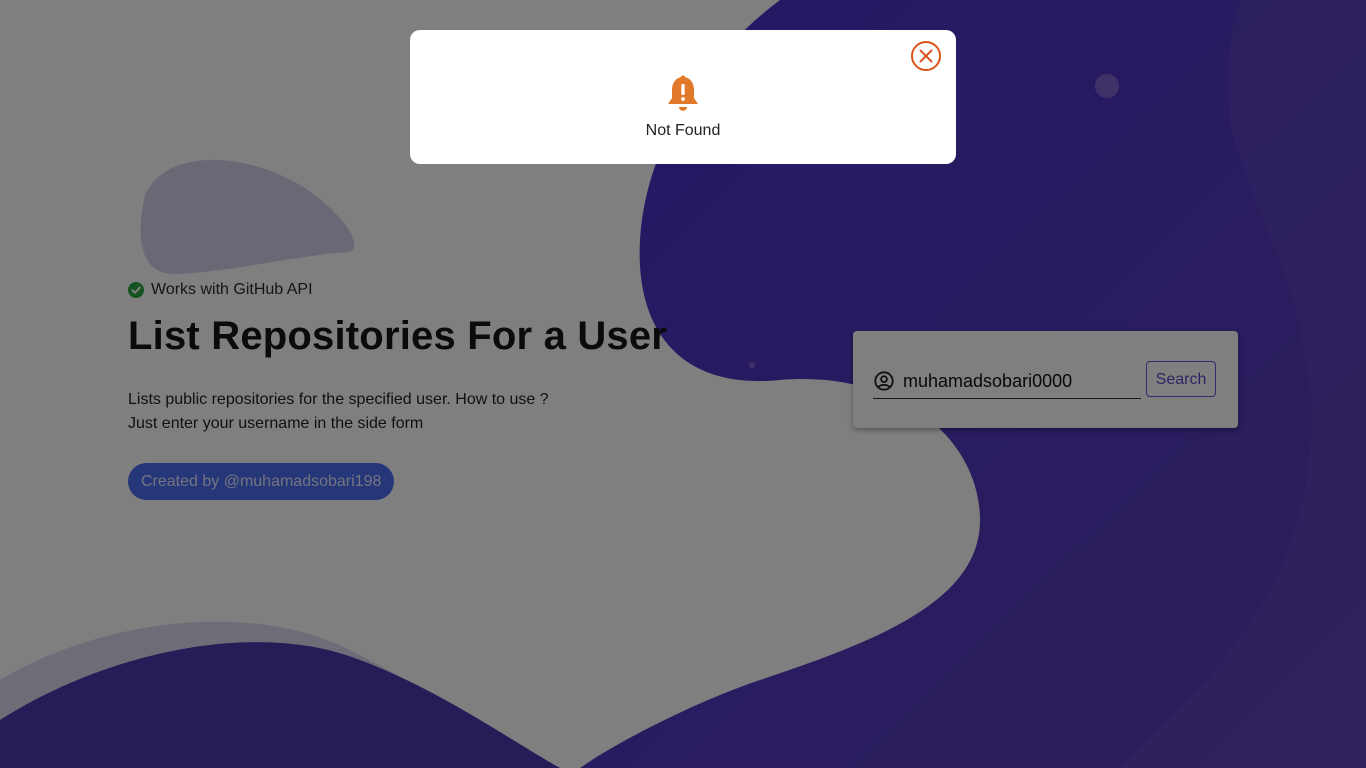 This screenshot has height=768, width=1366. Describe the element at coordinates (683, 130) in the screenshot. I see `modal-message: Not Found` at that location.